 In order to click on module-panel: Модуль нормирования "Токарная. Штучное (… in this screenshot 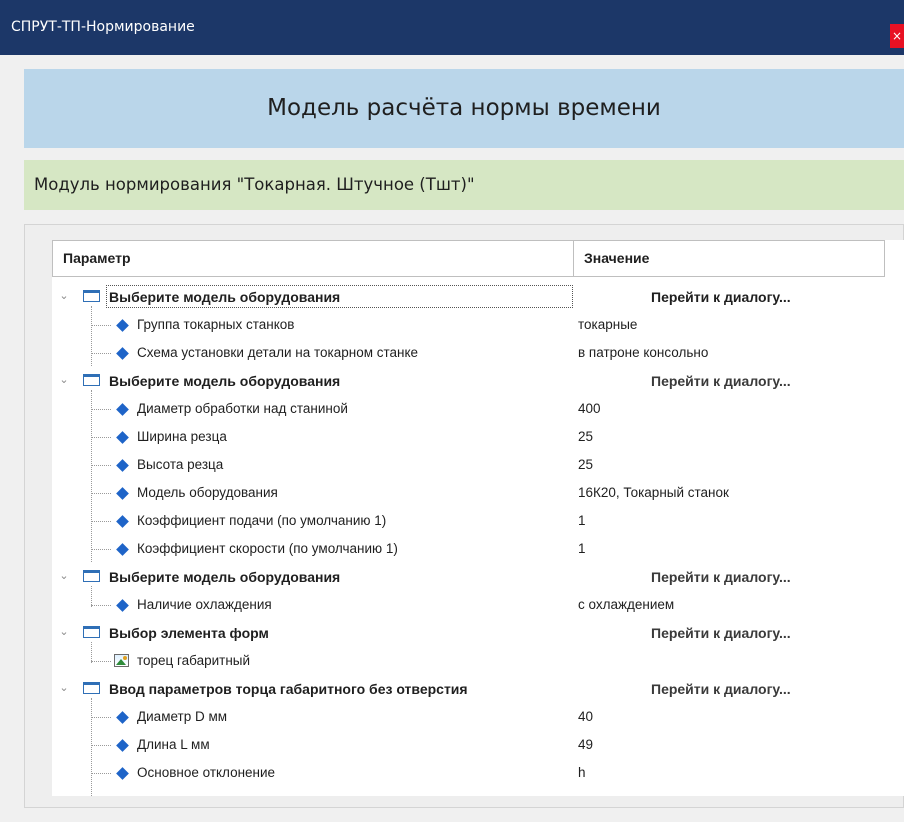, I will do `click(464, 185)`.